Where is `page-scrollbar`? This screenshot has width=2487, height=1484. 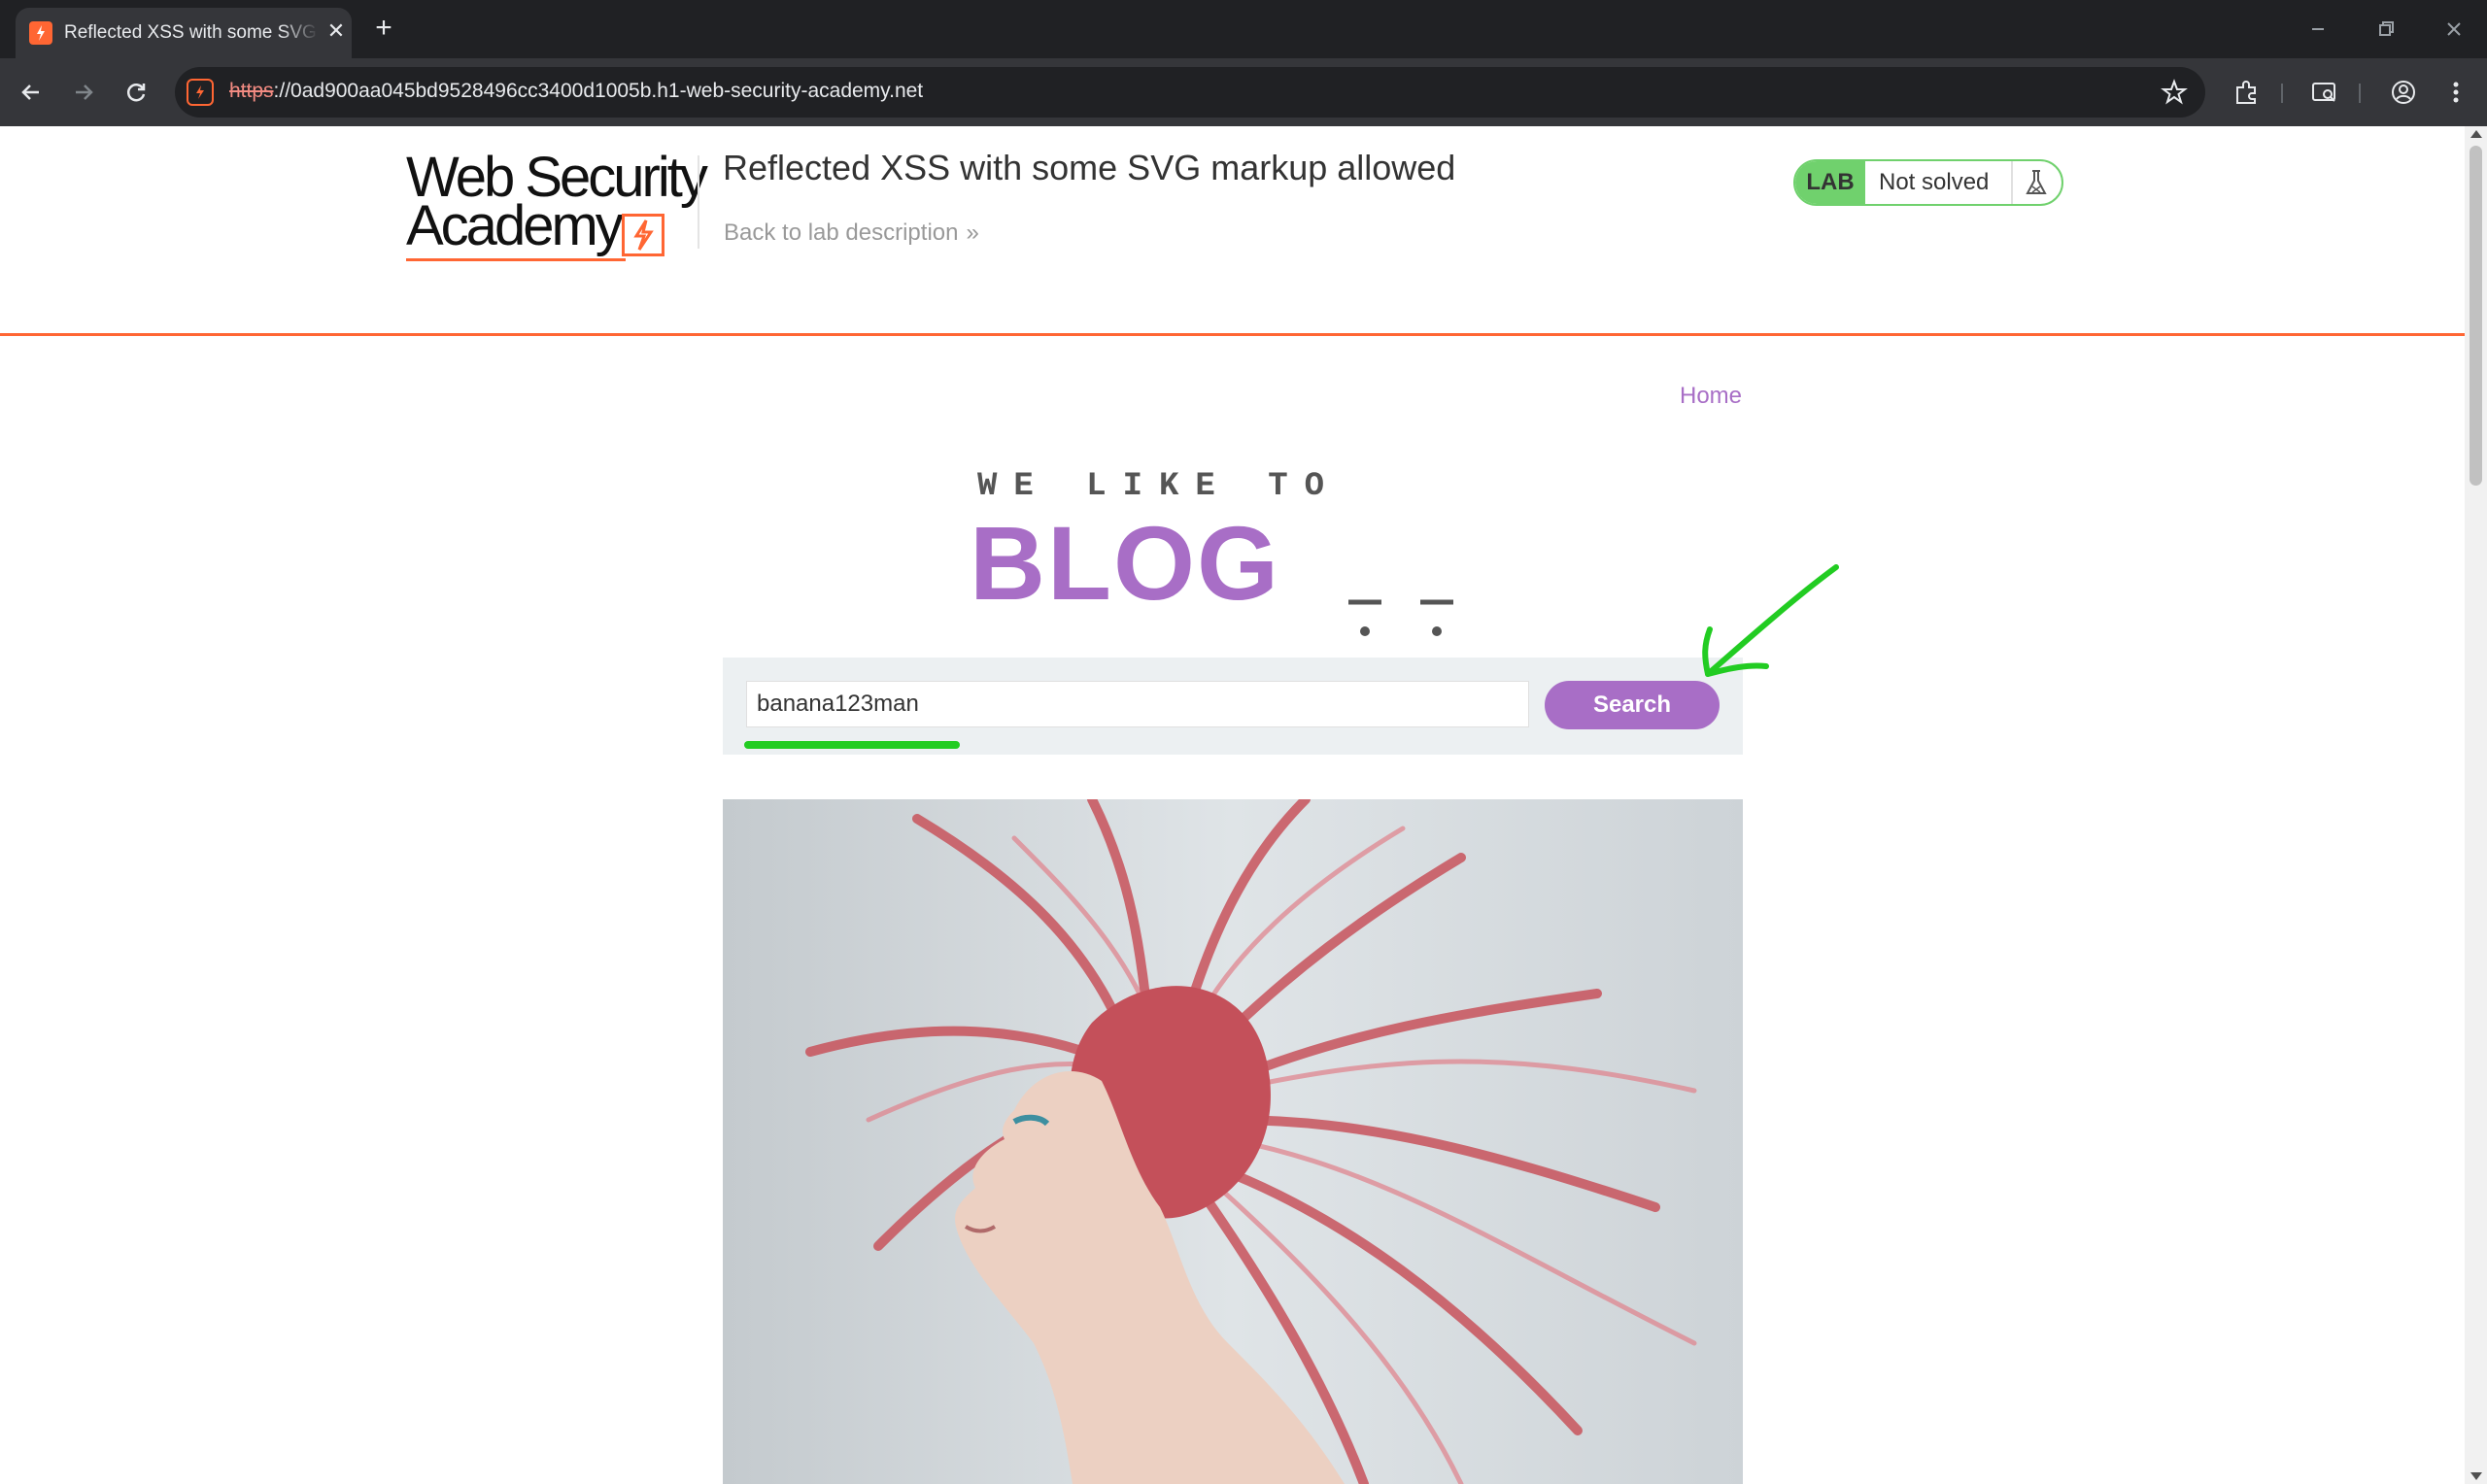 page-scrollbar is located at coordinates (2476, 805).